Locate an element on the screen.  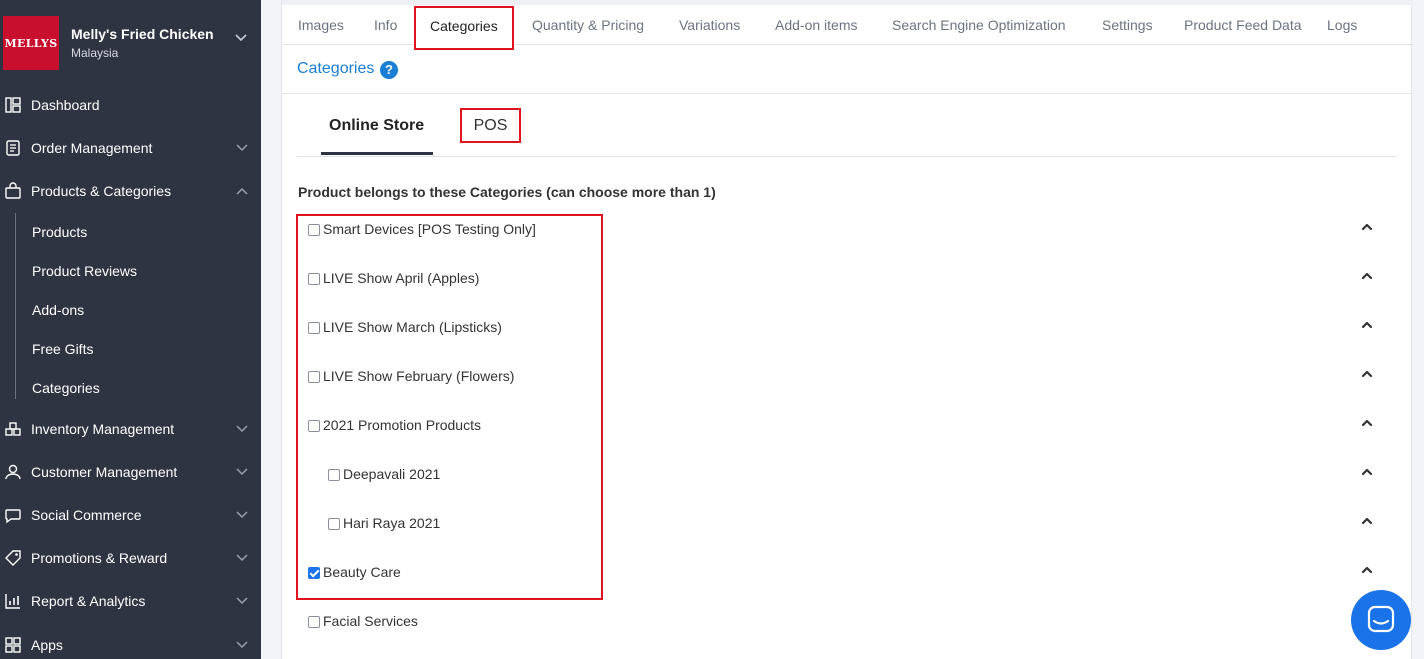
sidebar-item-label: Report & Analytics is located at coordinates (88, 601).